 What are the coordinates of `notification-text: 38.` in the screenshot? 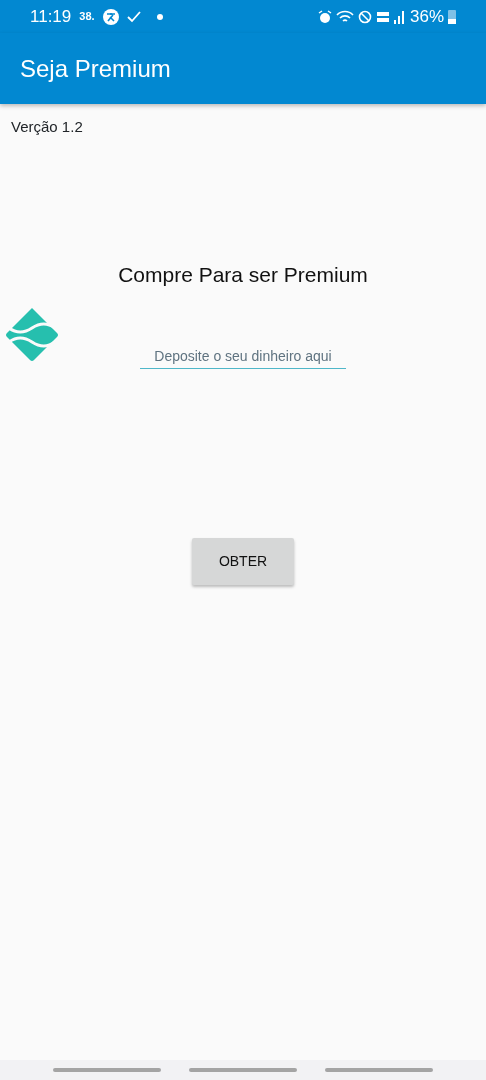 It's located at (87, 17).